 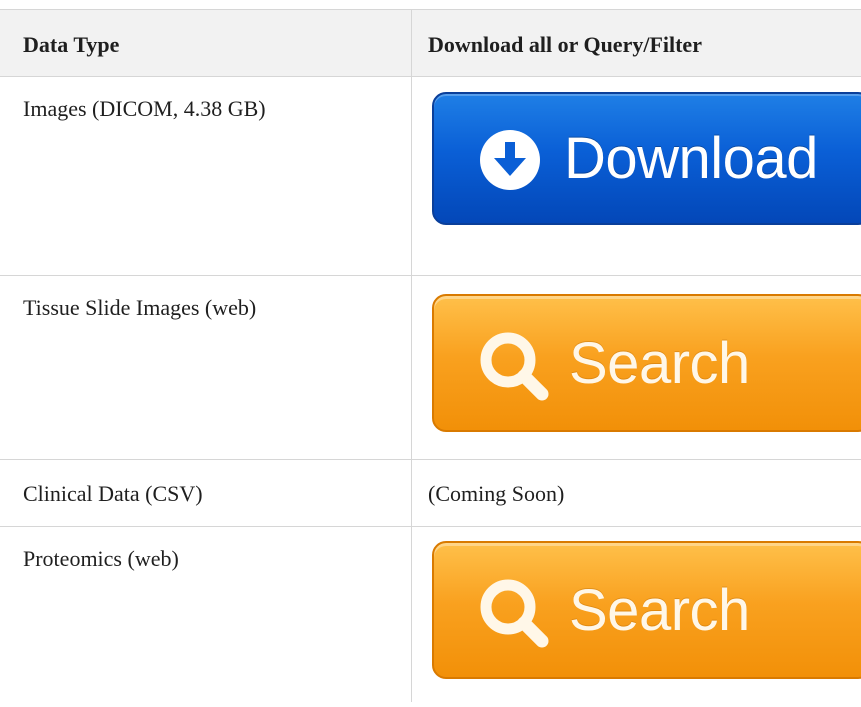 I want to click on coming-soon-text: (Coming Soon), so click(x=496, y=493).